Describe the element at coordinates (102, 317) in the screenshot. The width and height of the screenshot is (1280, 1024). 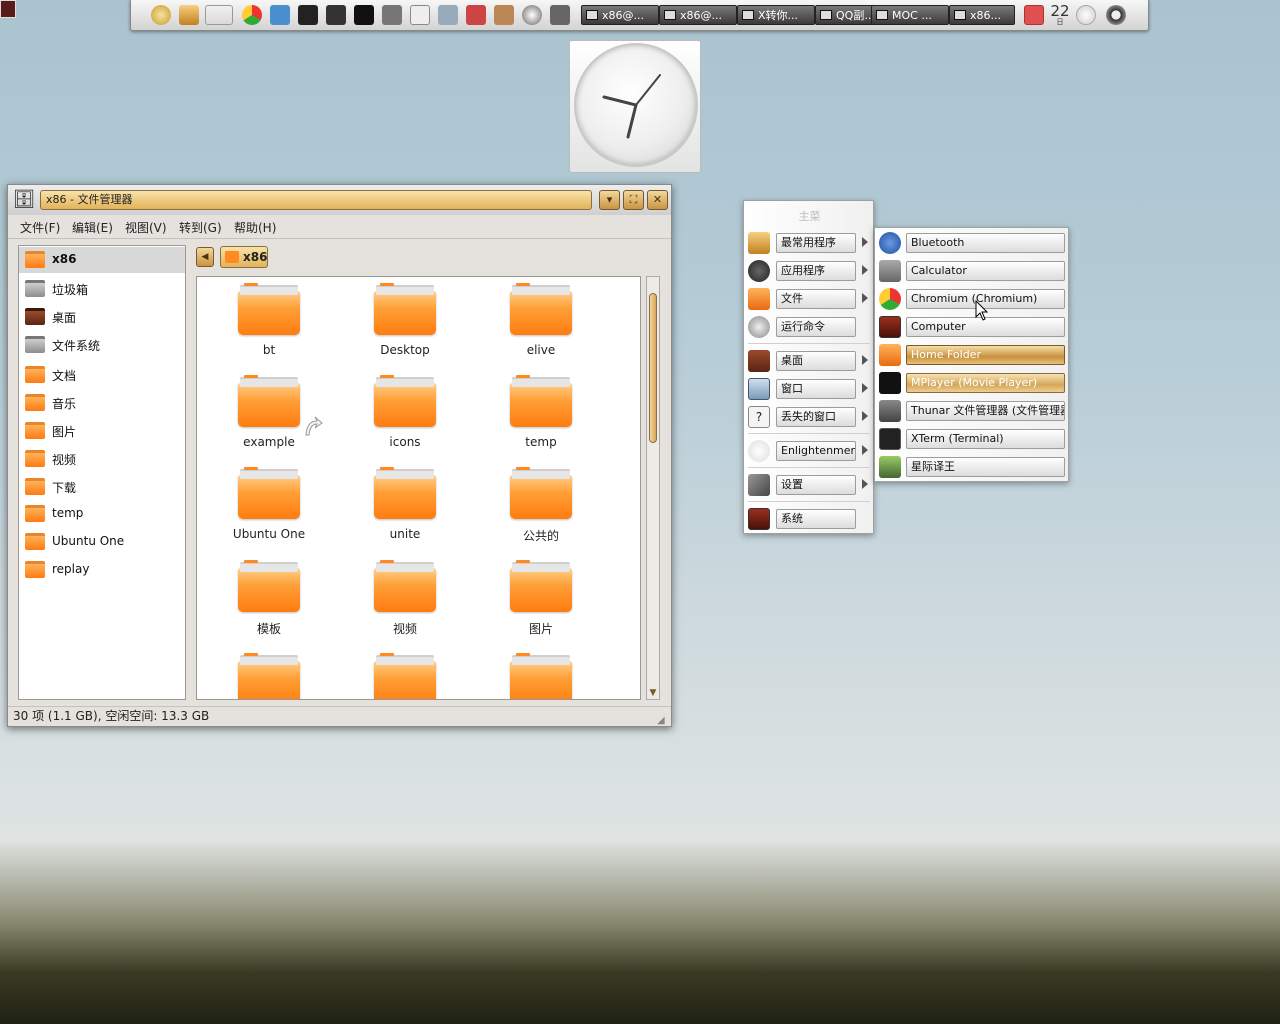
I see `sidebar-item-desktop: 桌面` at that location.